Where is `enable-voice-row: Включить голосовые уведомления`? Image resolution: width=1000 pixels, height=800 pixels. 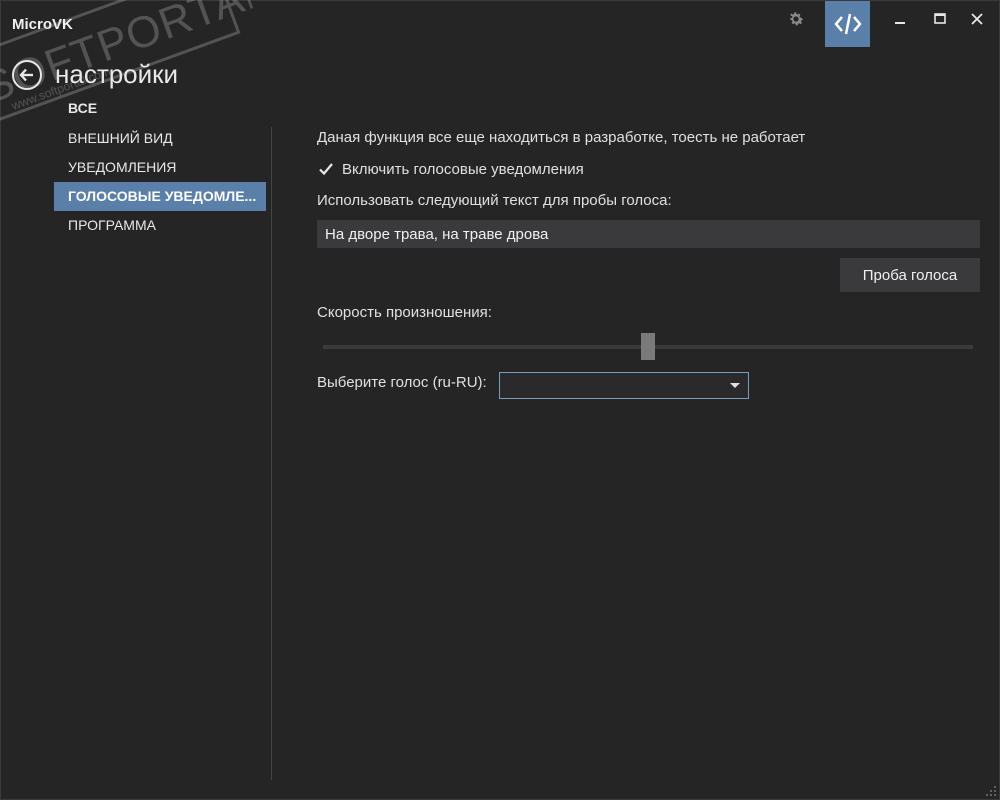 enable-voice-row: Включить голосовые уведомления is located at coordinates (450, 169).